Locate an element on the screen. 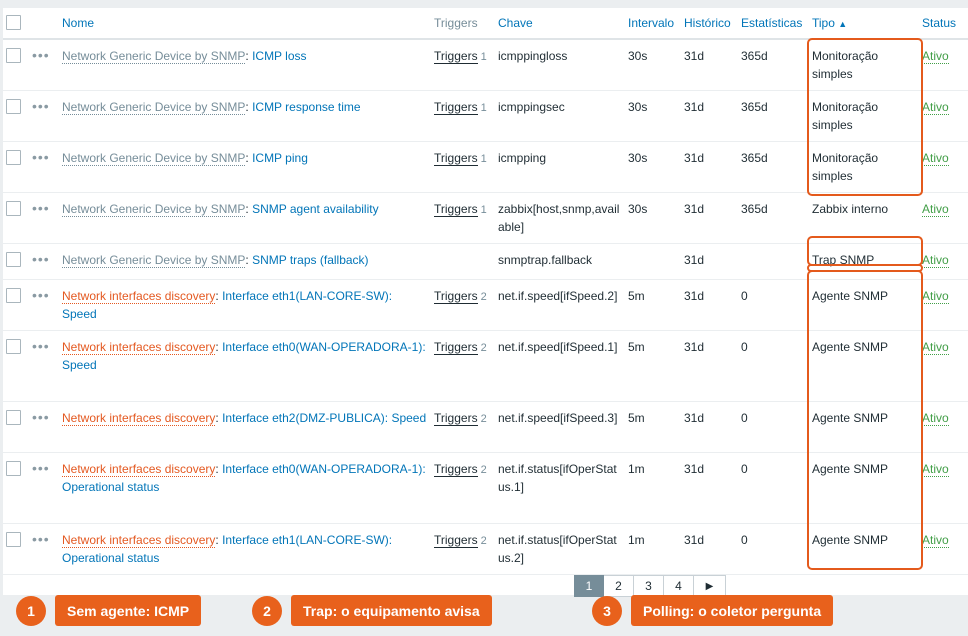  item-key: icmpping is located at coordinates (560, 167).